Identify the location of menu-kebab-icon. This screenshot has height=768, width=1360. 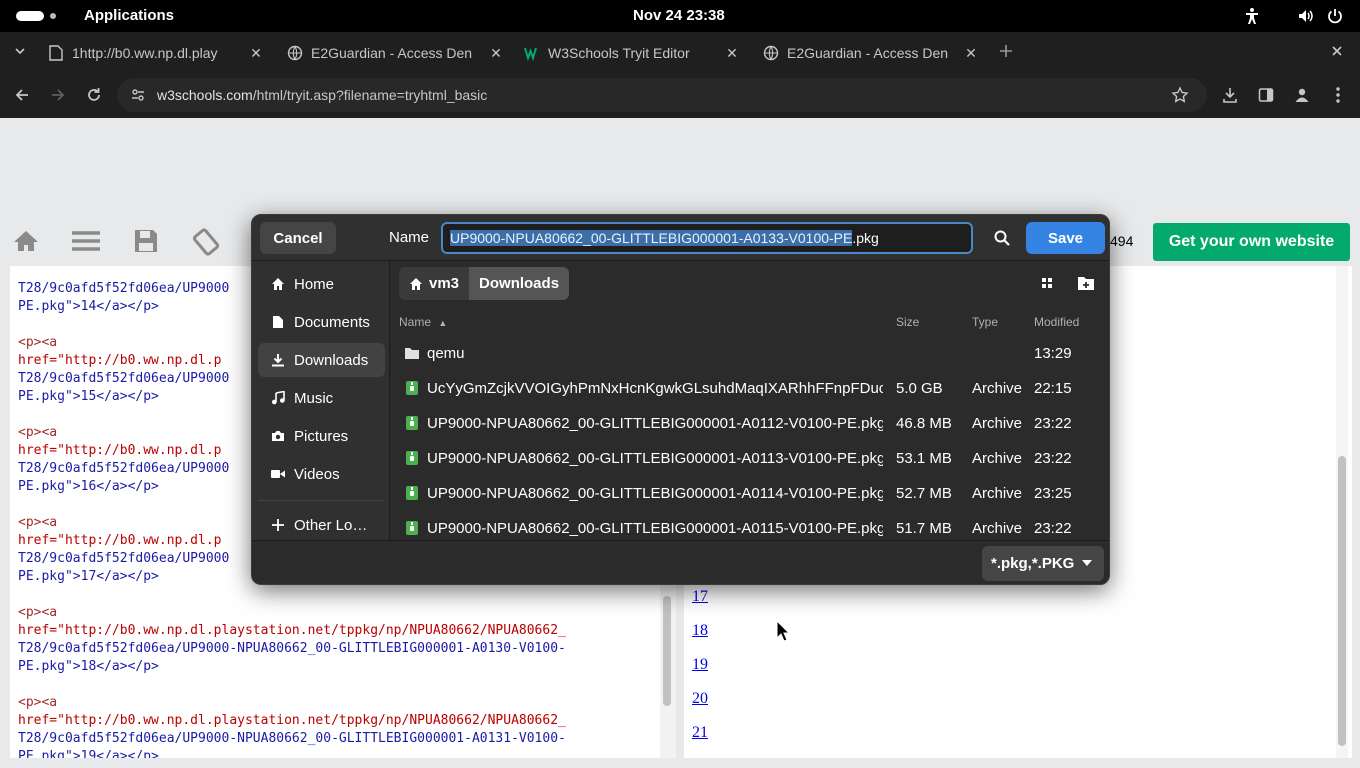
(1338, 95).